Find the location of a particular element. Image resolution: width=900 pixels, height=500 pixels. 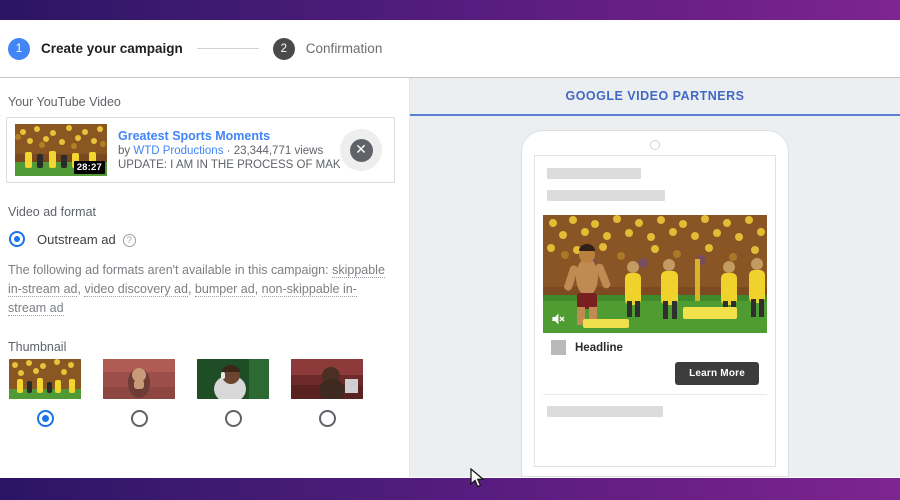

step-create-campaign: 1 Create your campaign is located at coordinates (95, 48).